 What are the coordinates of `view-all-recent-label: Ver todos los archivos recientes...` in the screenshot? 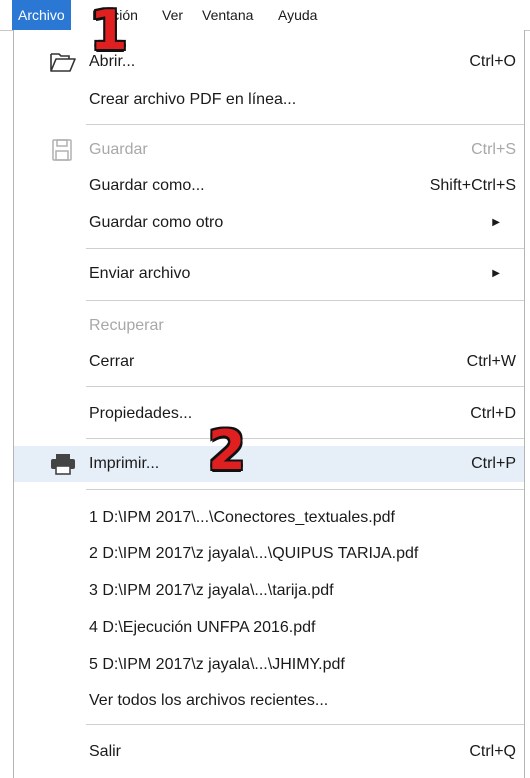 It's located at (209, 700).